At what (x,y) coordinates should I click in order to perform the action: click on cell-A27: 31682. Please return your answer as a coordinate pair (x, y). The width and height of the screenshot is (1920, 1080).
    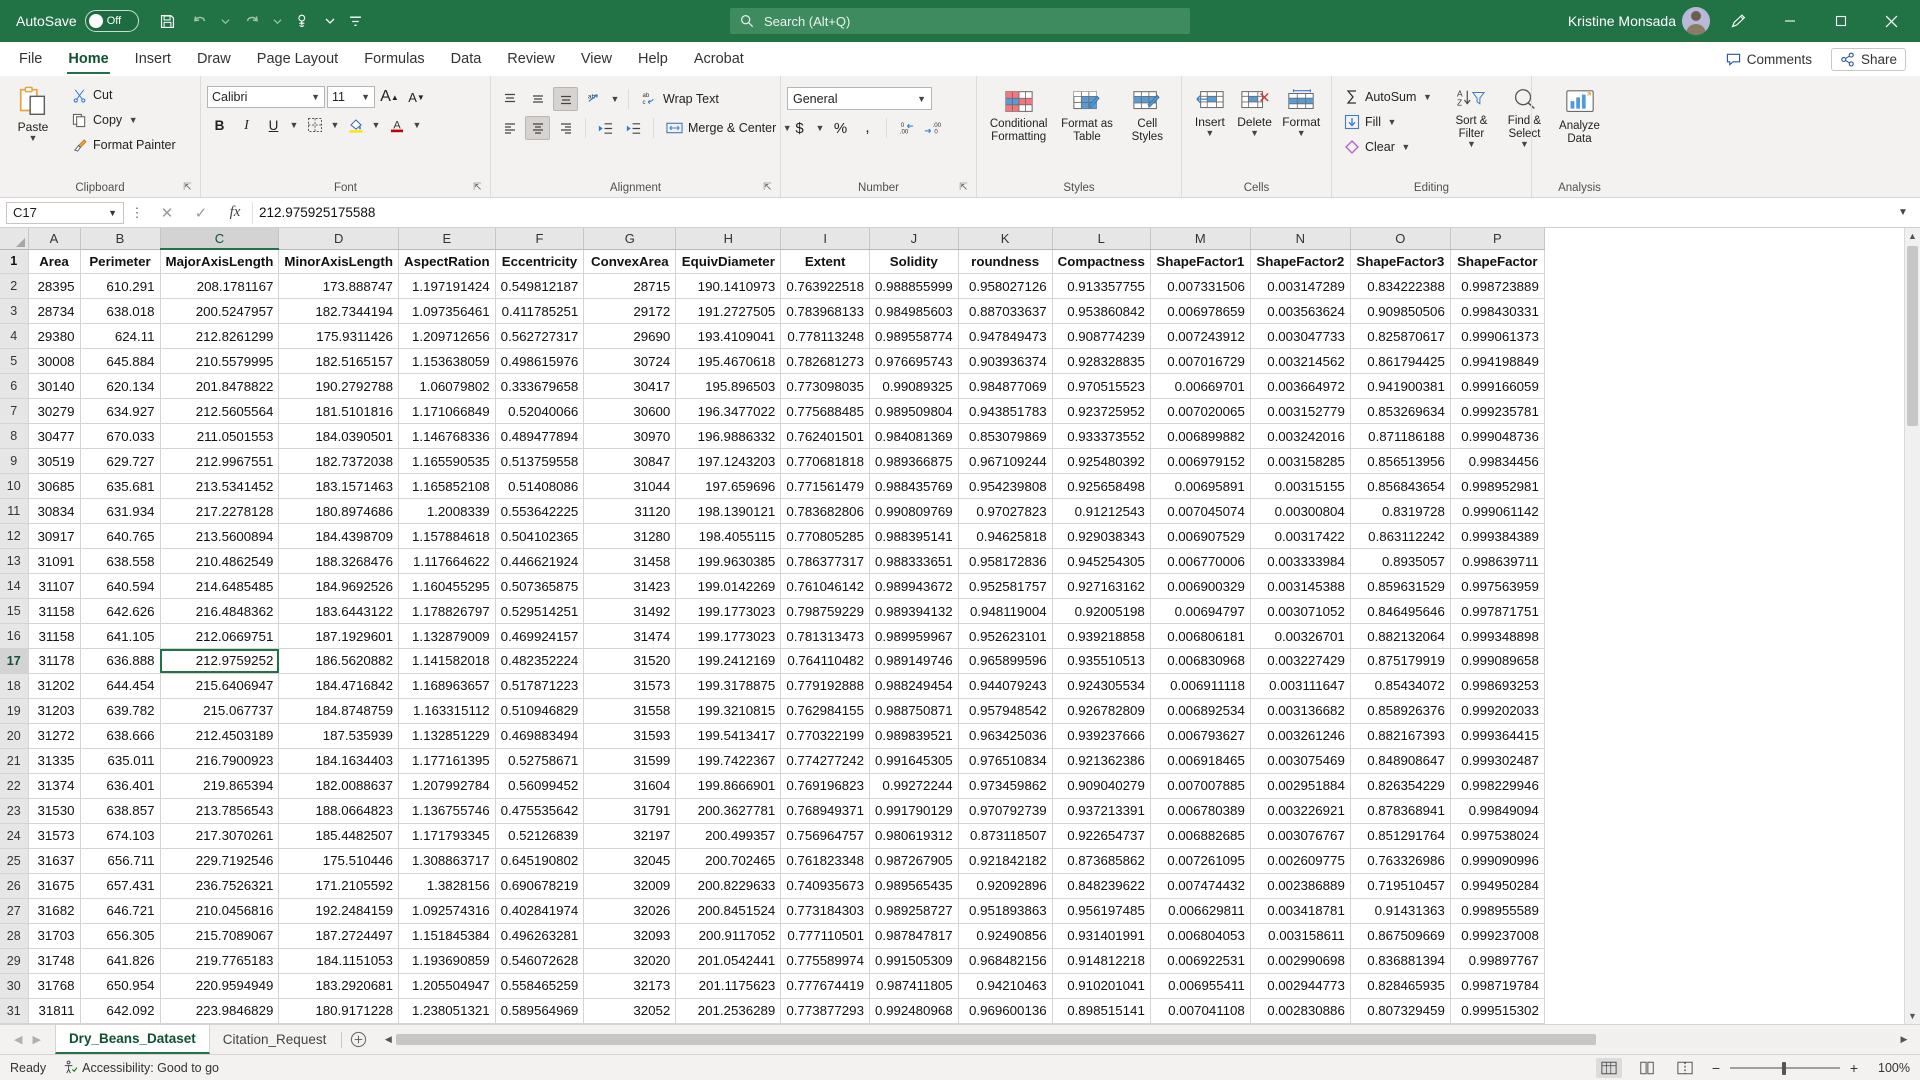
    Looking at the image, I should click on (54, 911).